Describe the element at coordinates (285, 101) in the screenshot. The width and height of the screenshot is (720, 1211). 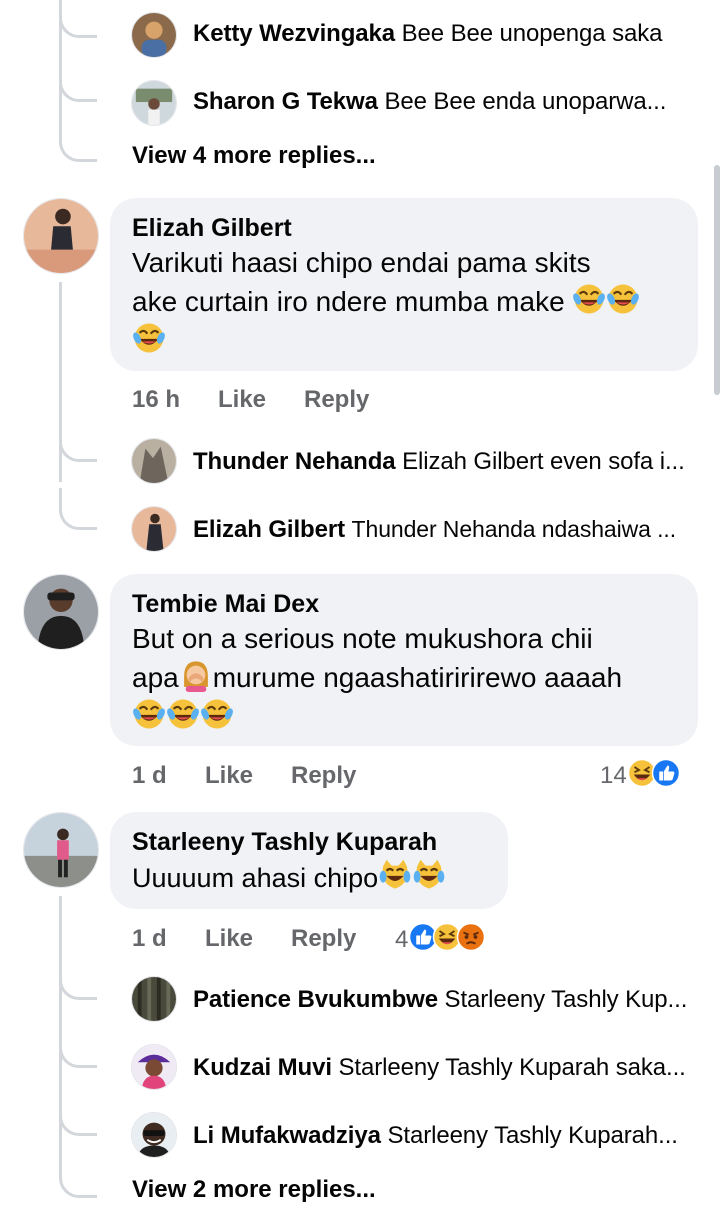
I see `reply-author: Sharon G Tekwa` at that location.